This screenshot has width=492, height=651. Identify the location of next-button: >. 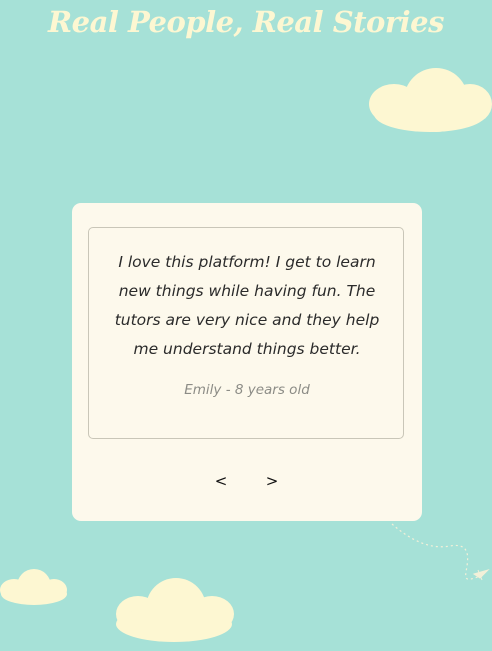
(272, 481).